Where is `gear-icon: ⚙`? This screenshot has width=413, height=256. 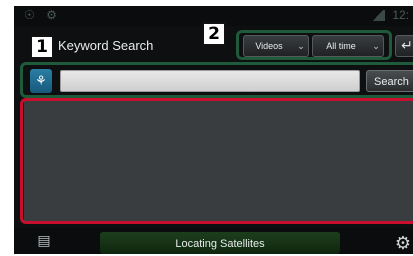 gear-icon: ⚙ is located at coordinates (403, 243).